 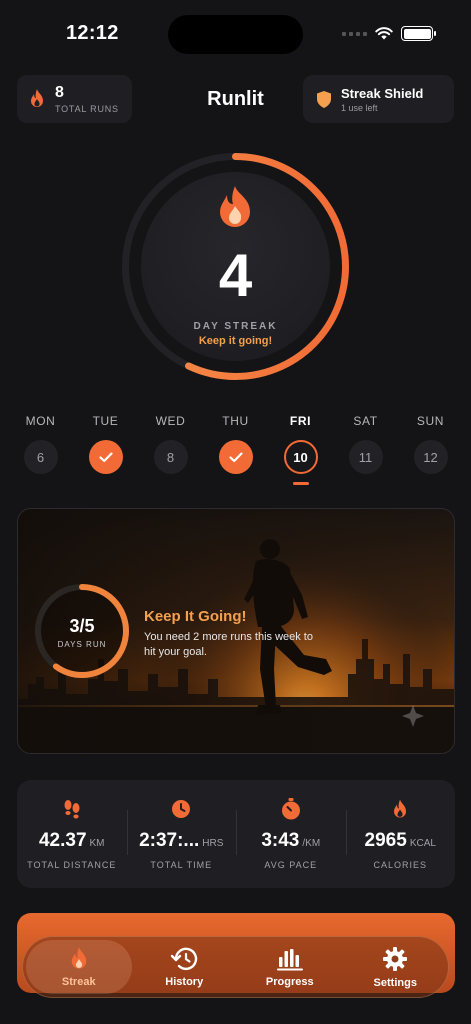 I want to click on day-date: 11, so click(x=365, y=457).